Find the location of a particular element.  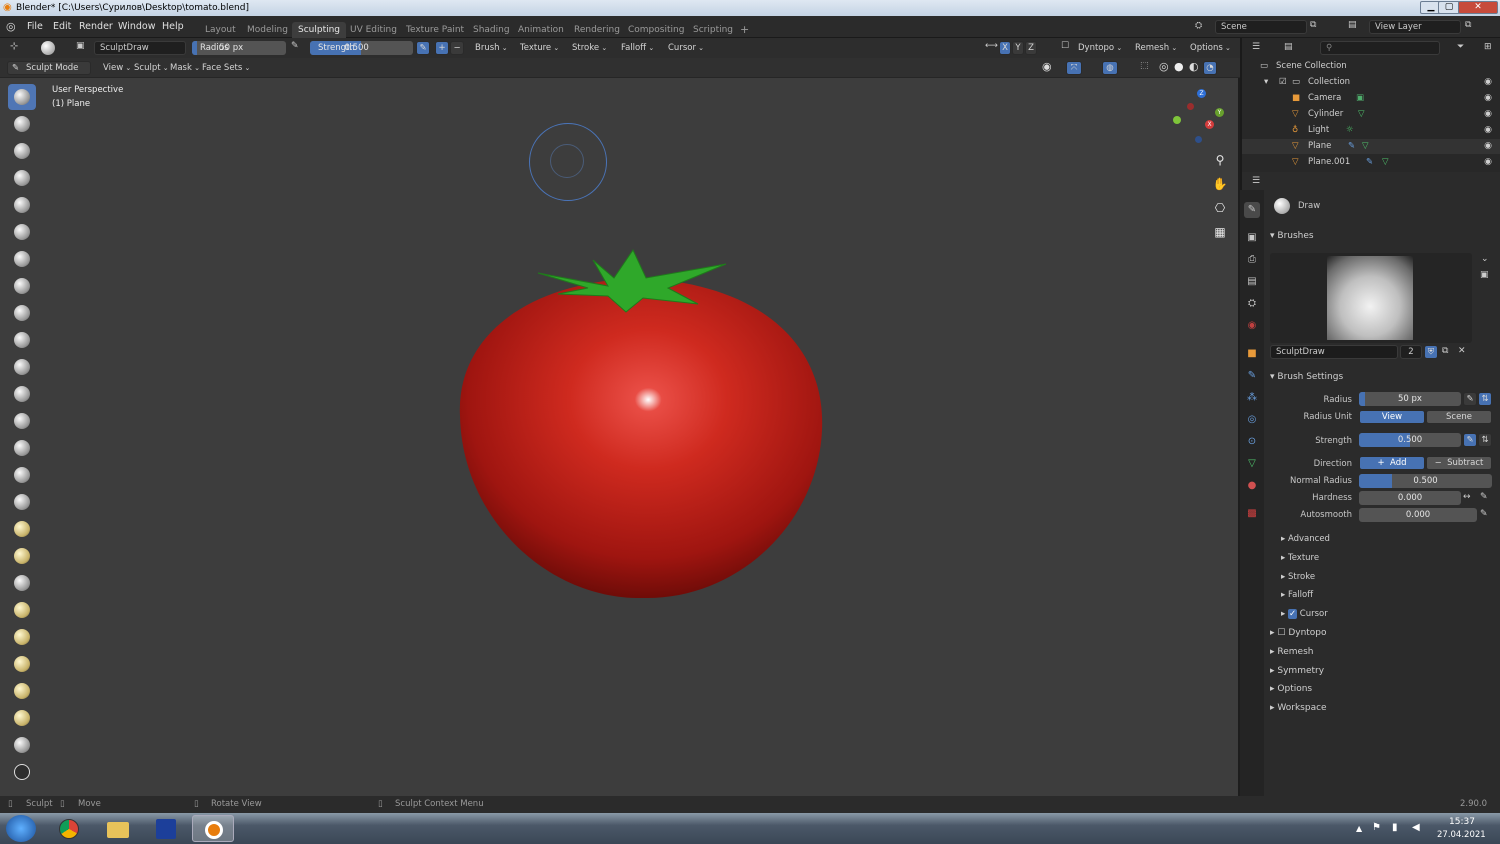

hardness-invert-icon: ↔ is located at coordinates (1467, 497).